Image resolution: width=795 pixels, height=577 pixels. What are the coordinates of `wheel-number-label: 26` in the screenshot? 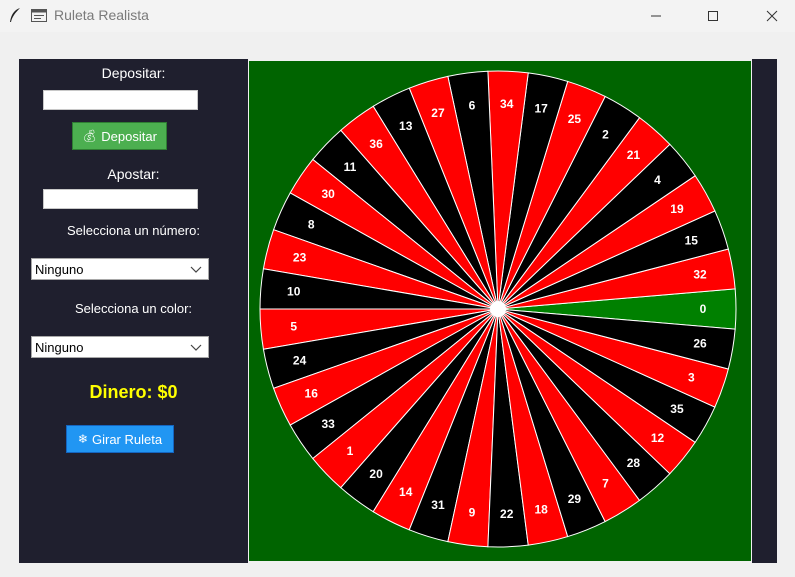 It's located at (700, 344).